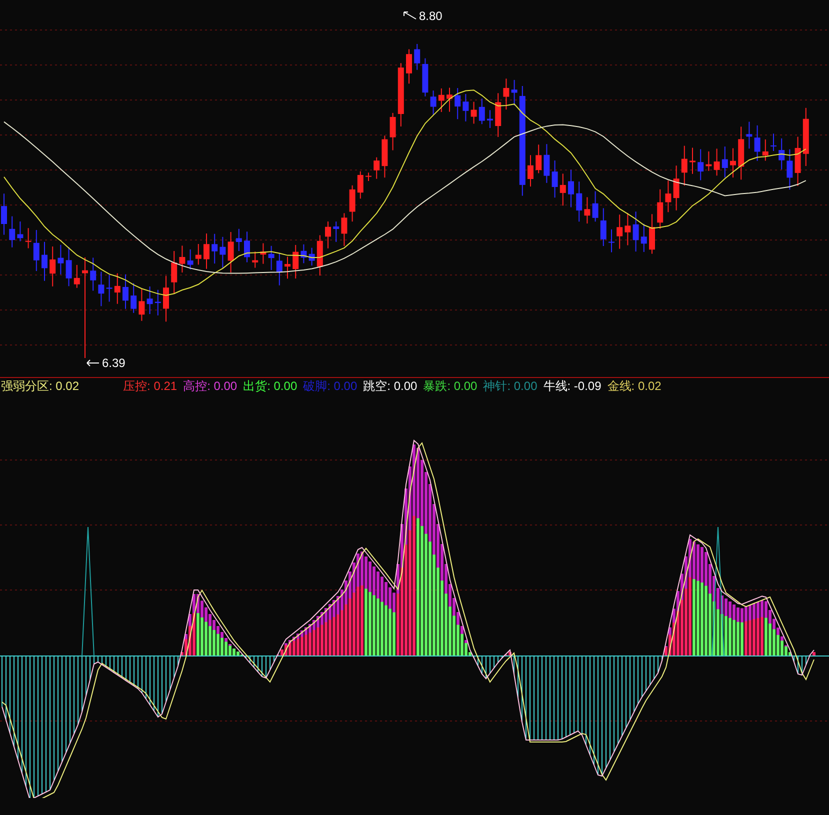 The width and height of the screenshot is (829, 815). What do you see at coordinates (330, 386) in the screenshot?
I see `indicator-reading: 破脚: 0.00` at bounding box center [330, 386].